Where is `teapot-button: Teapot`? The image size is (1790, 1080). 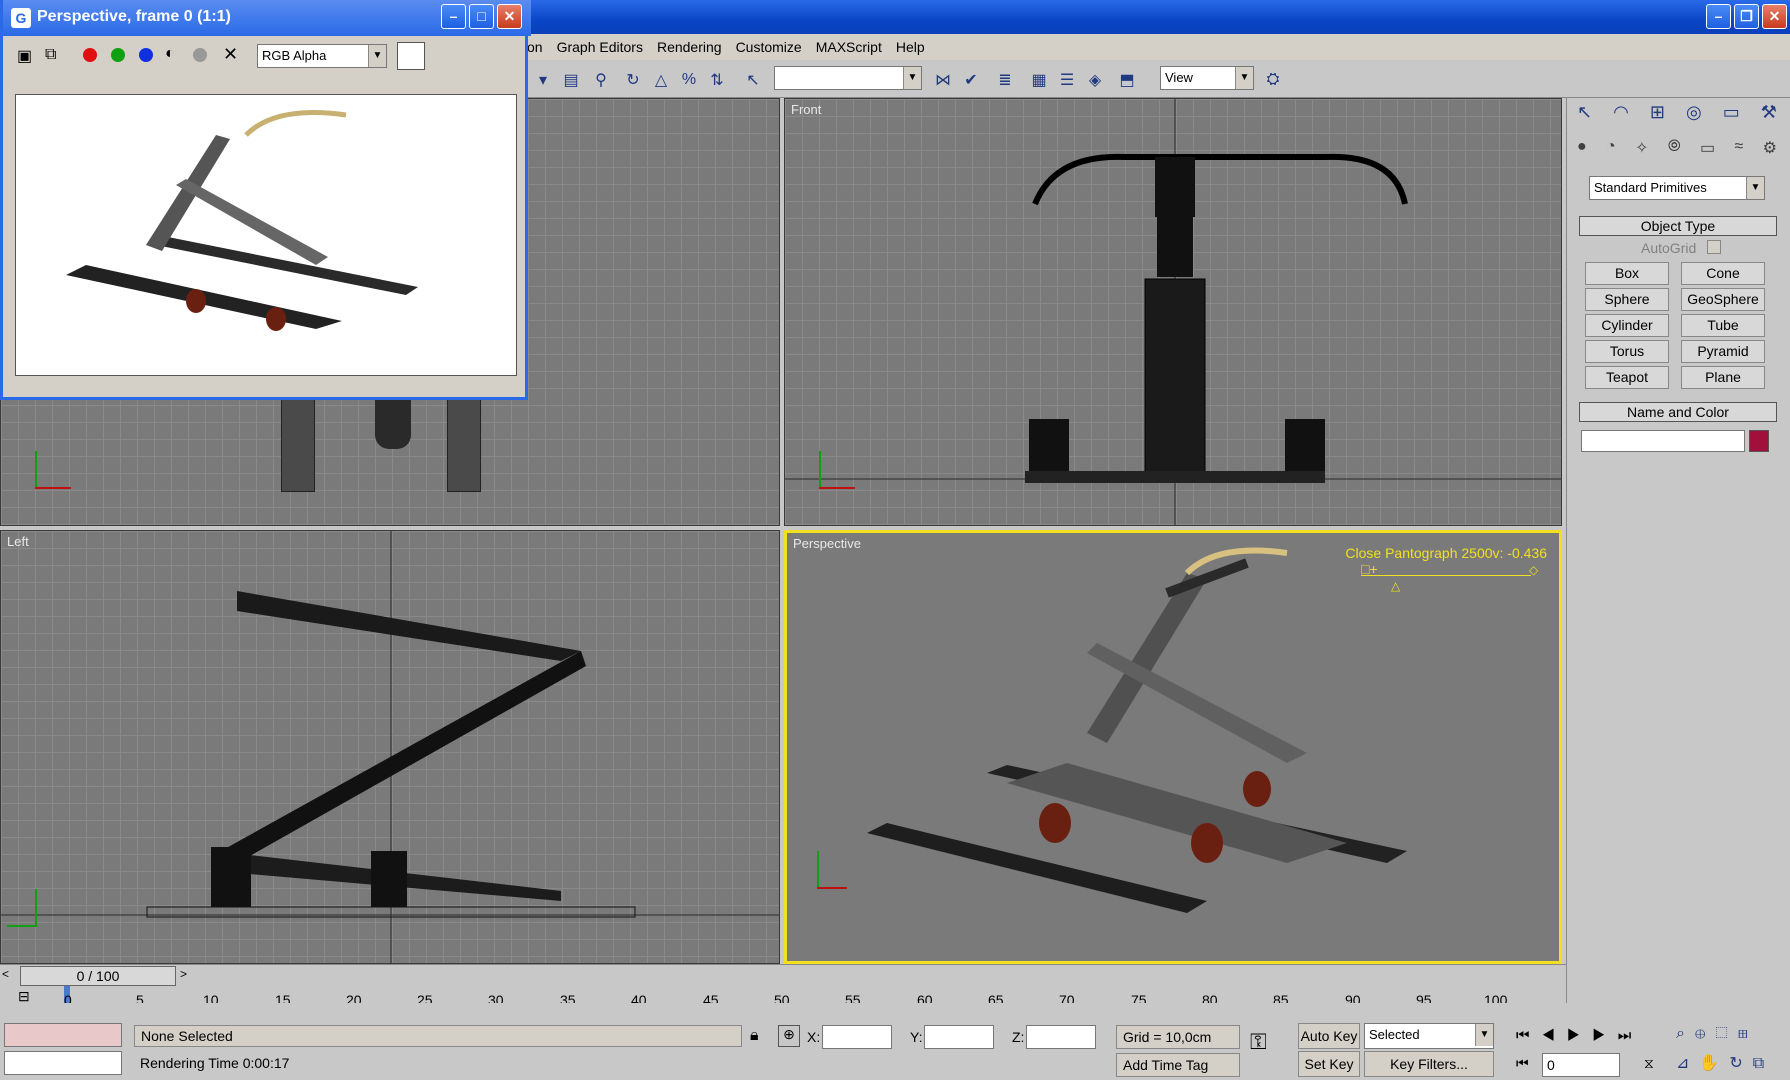
teapot-button: Teapot is located at coordinates (1627, 377).